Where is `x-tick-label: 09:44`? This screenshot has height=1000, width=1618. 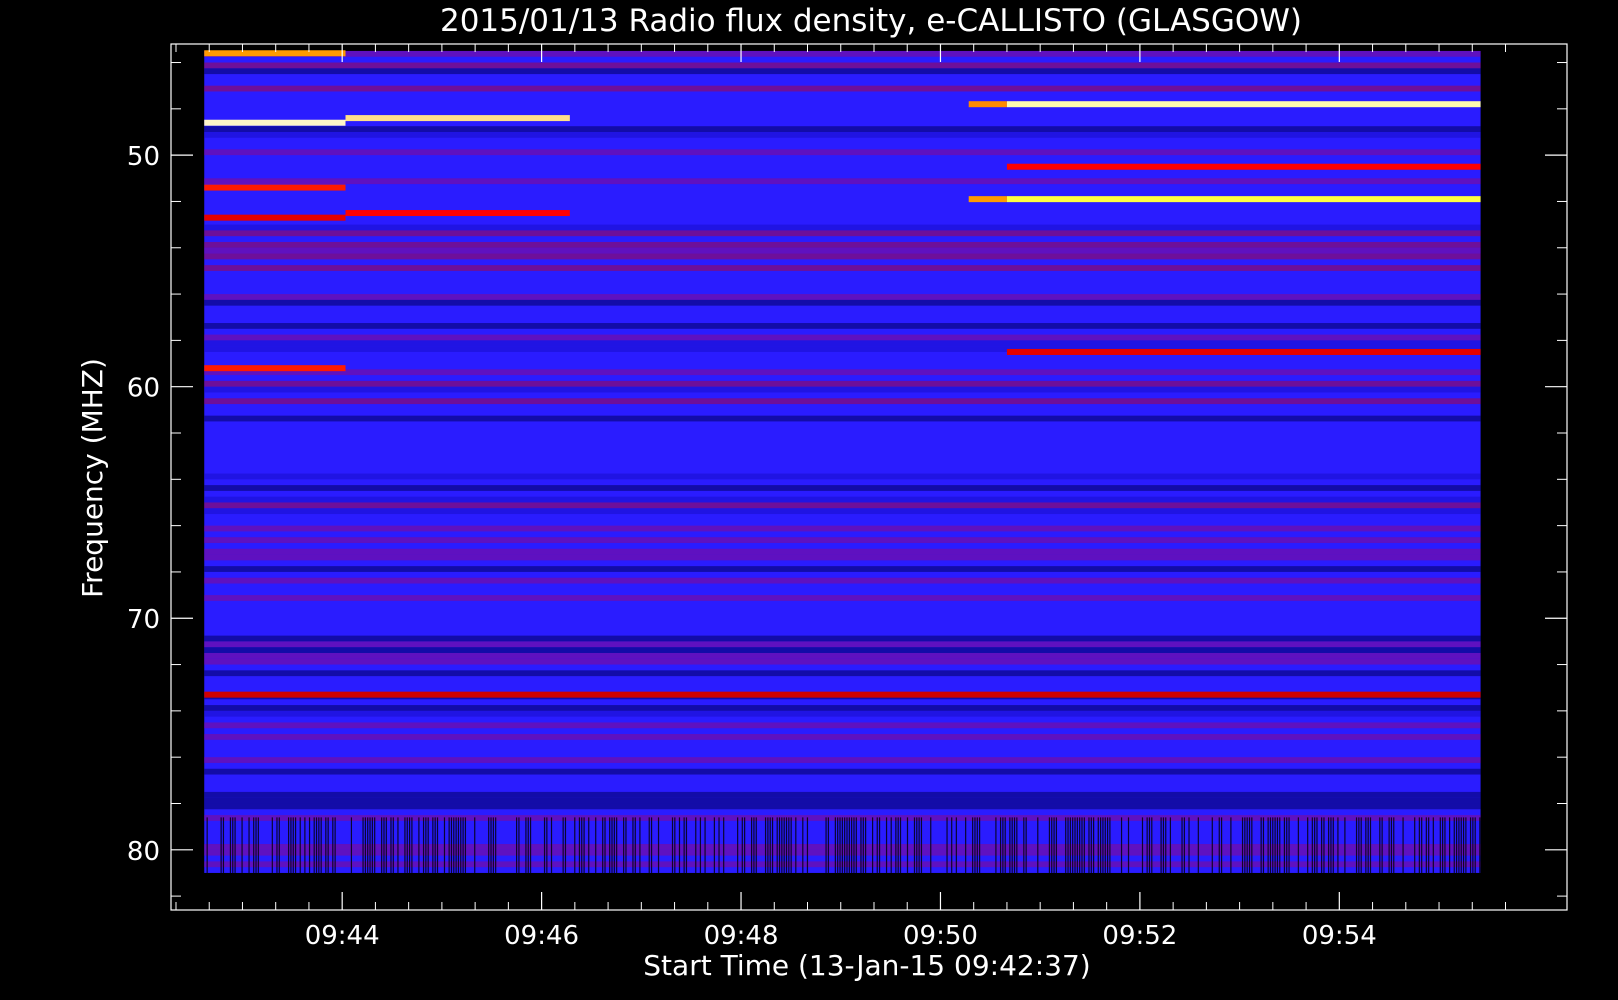
x-tick-label: 09:44 is located at coordinates (342, 936).